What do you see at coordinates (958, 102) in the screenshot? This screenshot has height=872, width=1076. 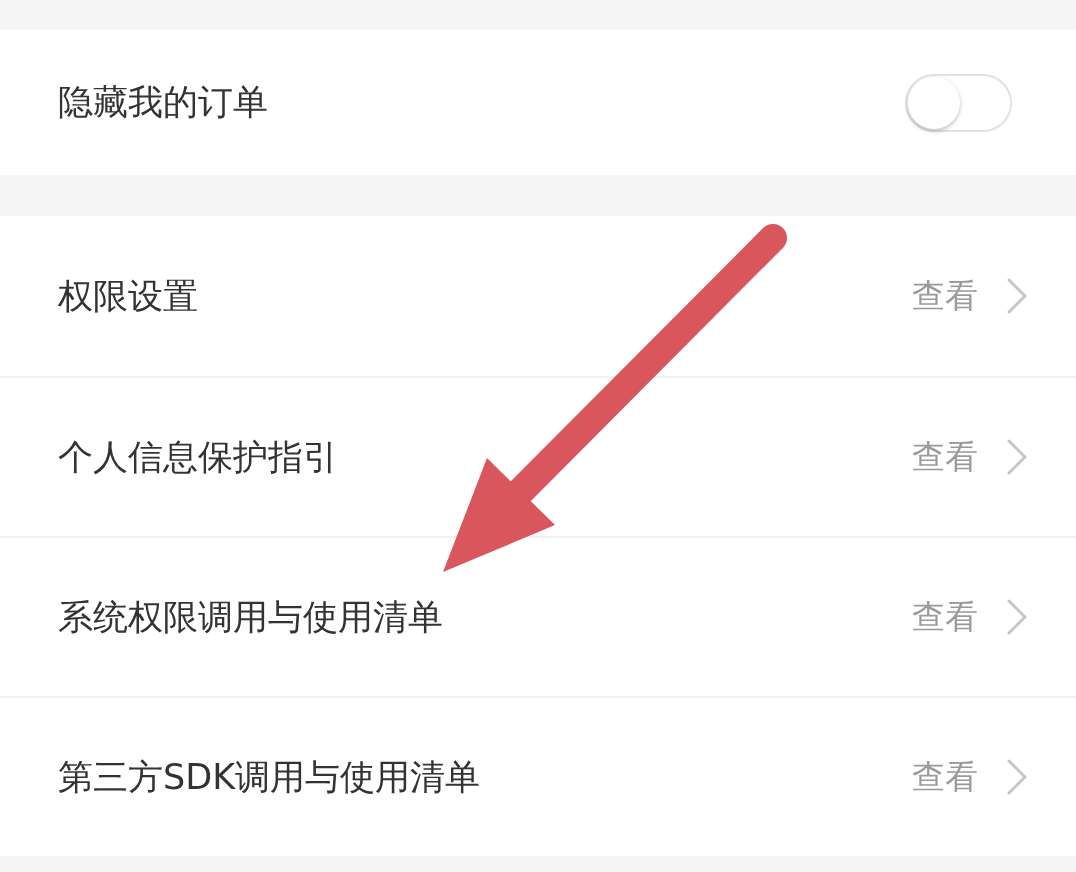 I see `toggle-switch` at bounding box center [958, 102].